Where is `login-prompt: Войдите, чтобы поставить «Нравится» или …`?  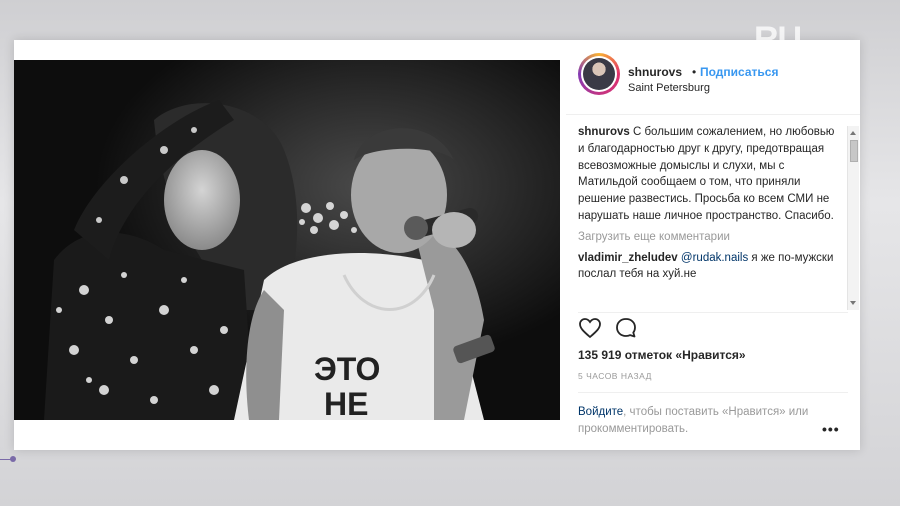 login-prompt: Войдите, чтобы поставить «Нравится» или … is located at coordinates (703, 421).